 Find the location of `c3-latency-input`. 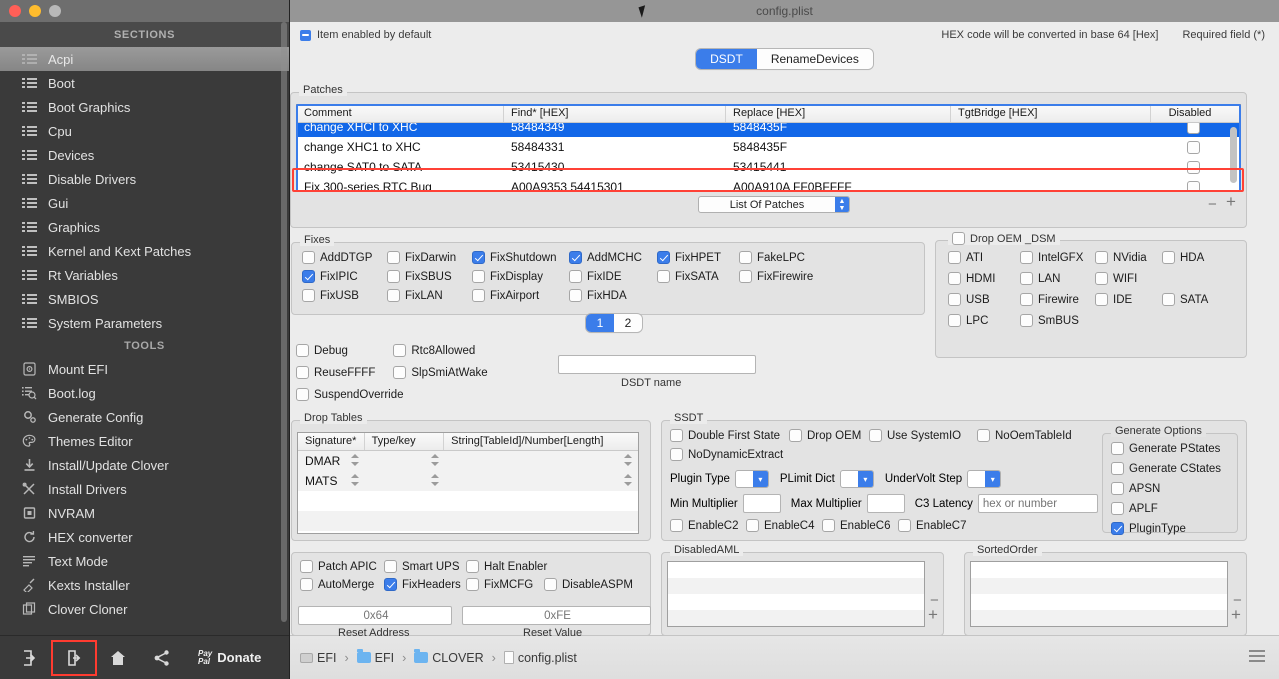

c3-latency-input is located at coordinates (1037, 503).